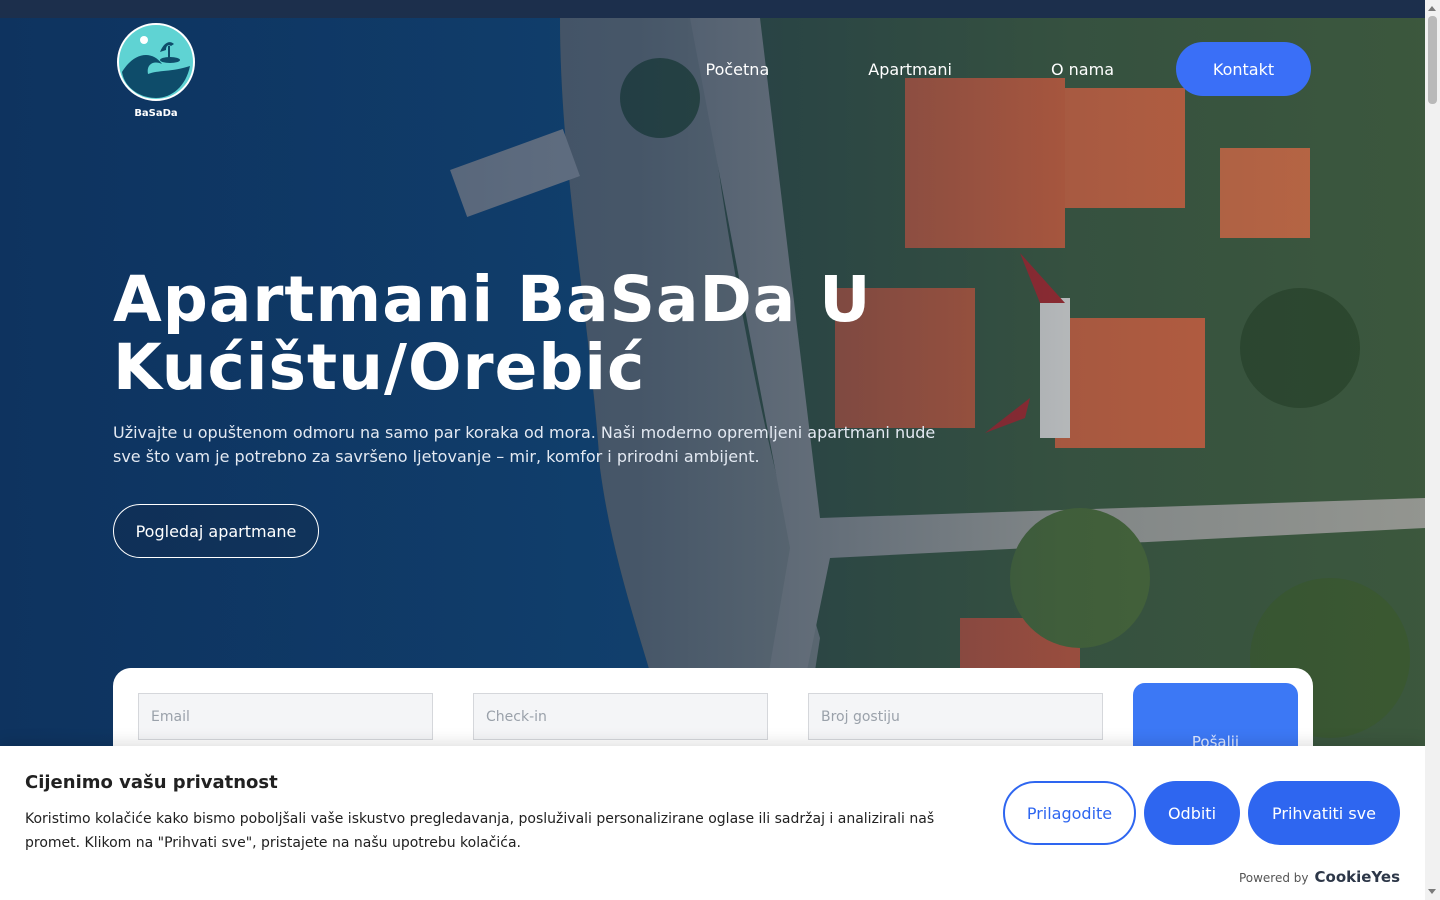  I want to click on hero-title-line1: Apartmani BaSaDa U, so click(492, 299).